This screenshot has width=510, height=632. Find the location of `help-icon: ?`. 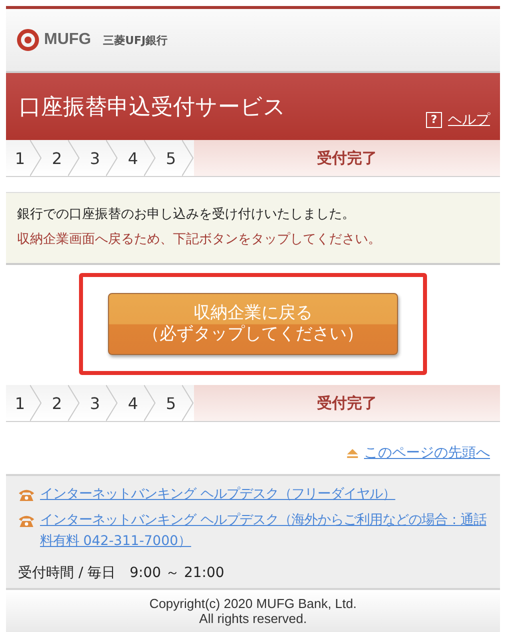

help-icon: ? is located at coordinates (434, 120).